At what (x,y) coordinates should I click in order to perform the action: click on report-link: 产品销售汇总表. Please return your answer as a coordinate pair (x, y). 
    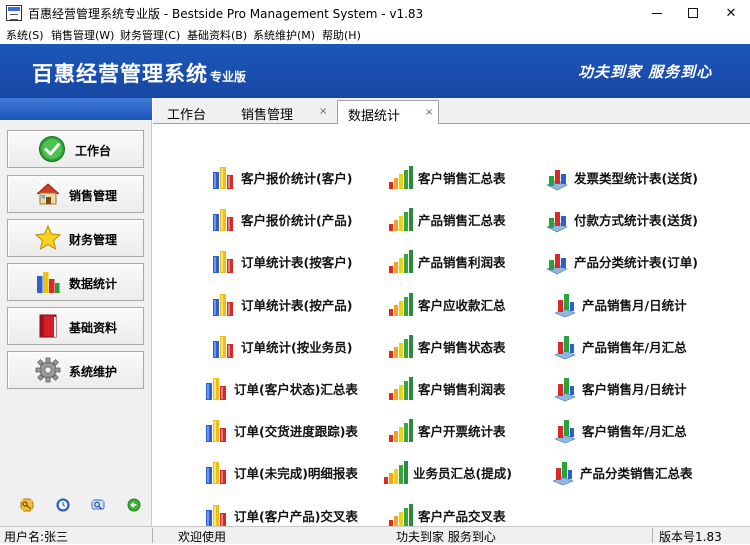
    Looking at the image, I should click on (446, 219).